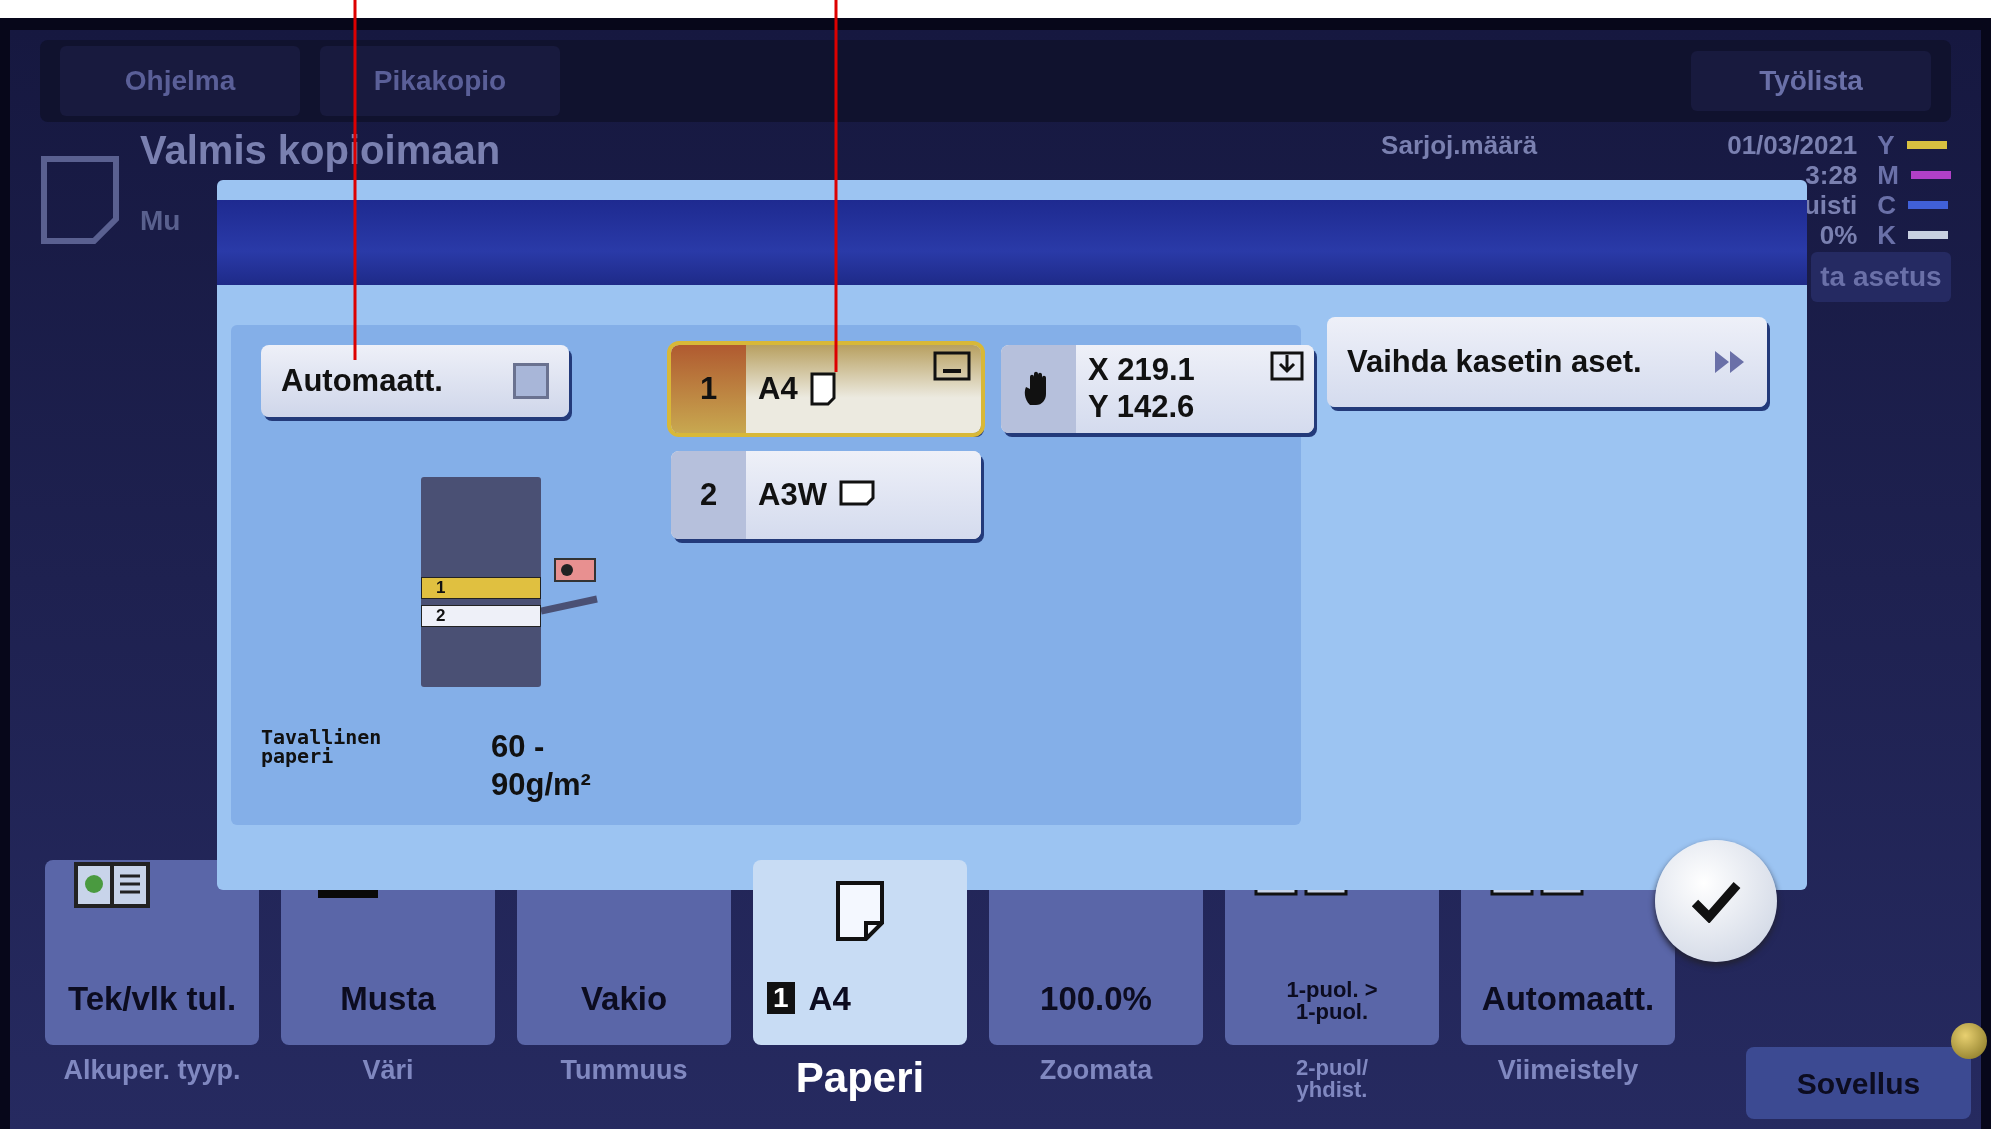  I want to click on function-label: 2-puol/ yhdist., so click(1332, 1080).